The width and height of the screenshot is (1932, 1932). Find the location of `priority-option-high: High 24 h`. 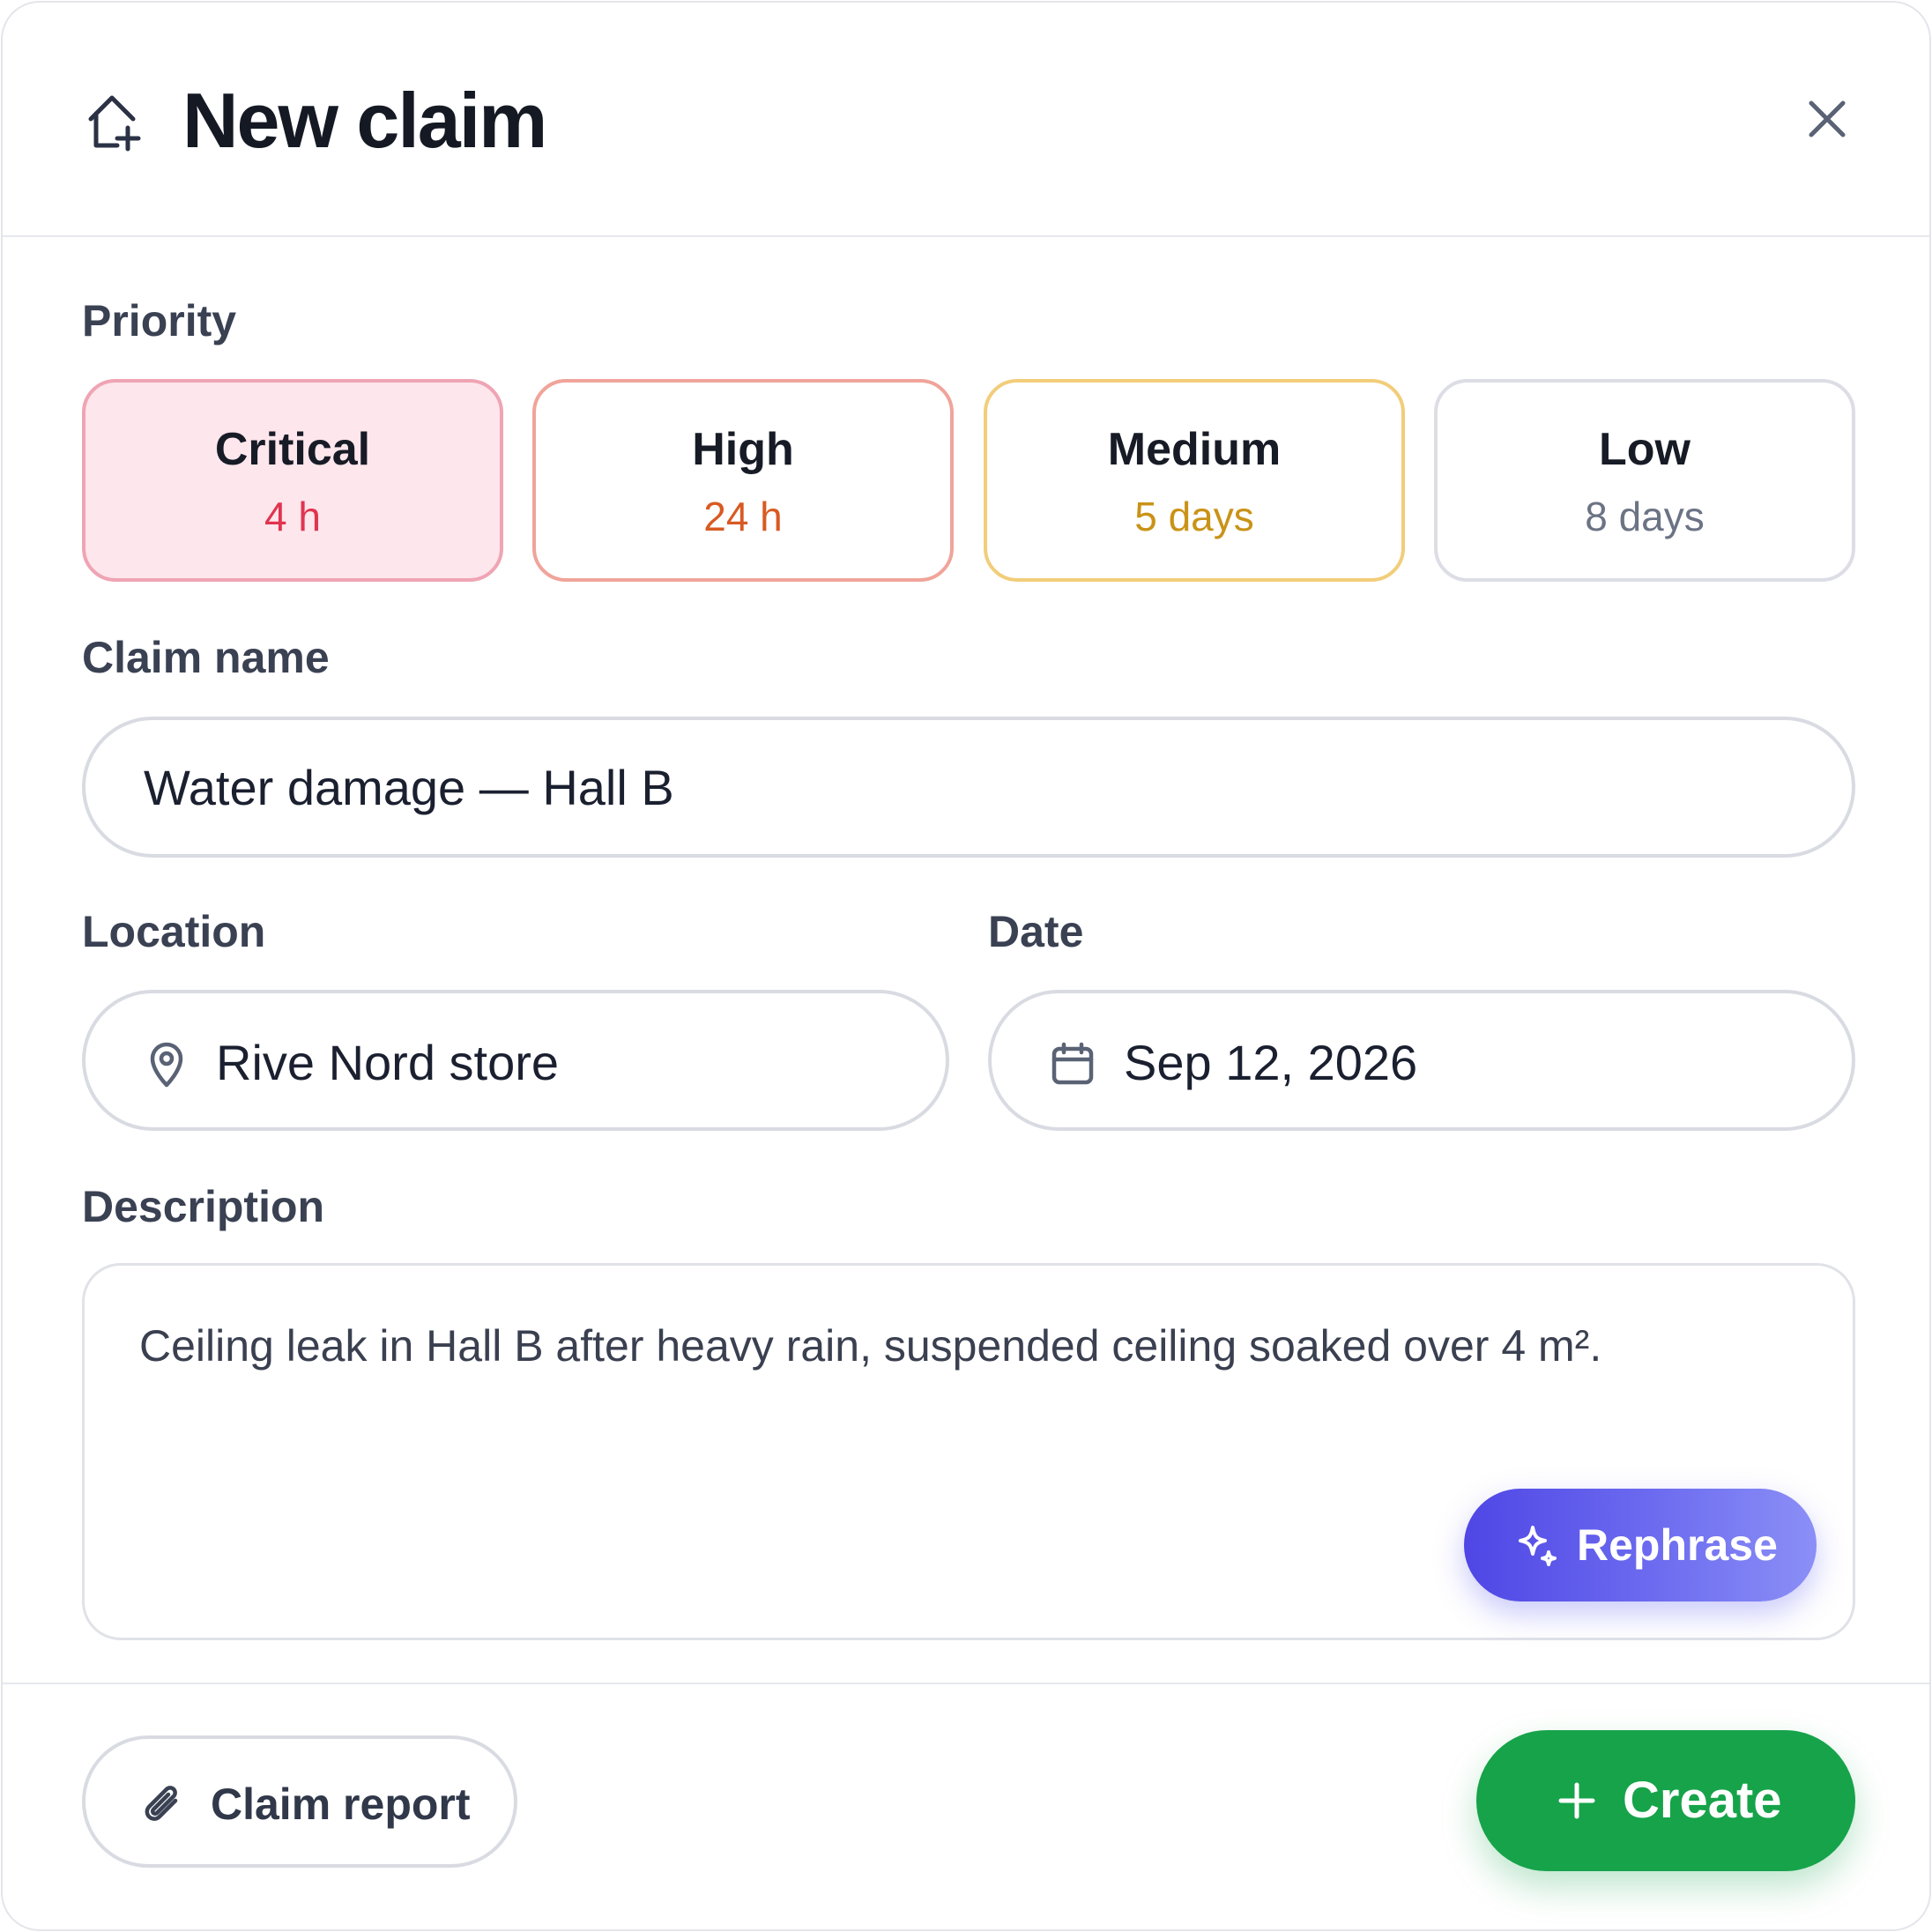

priority-option-high: High 24 h is located at coordinates (743, 480).